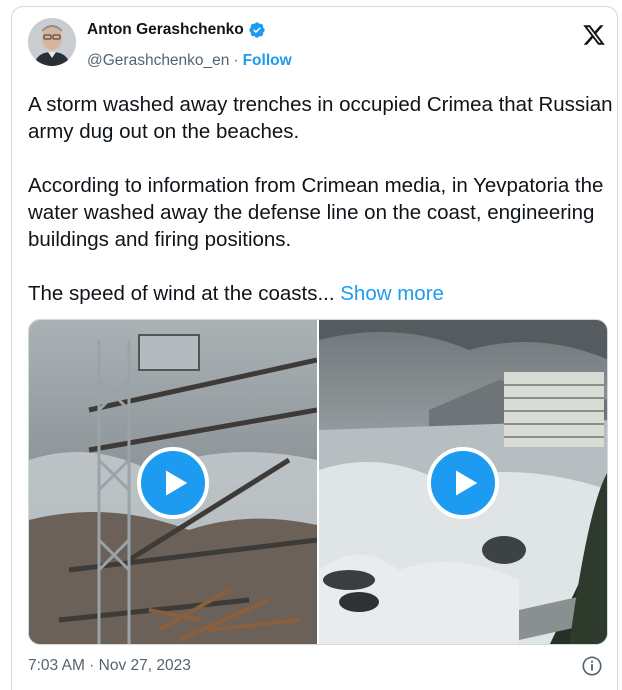  I want to click on author-name-row: Anton Gerashchenko, so click(176, 30).